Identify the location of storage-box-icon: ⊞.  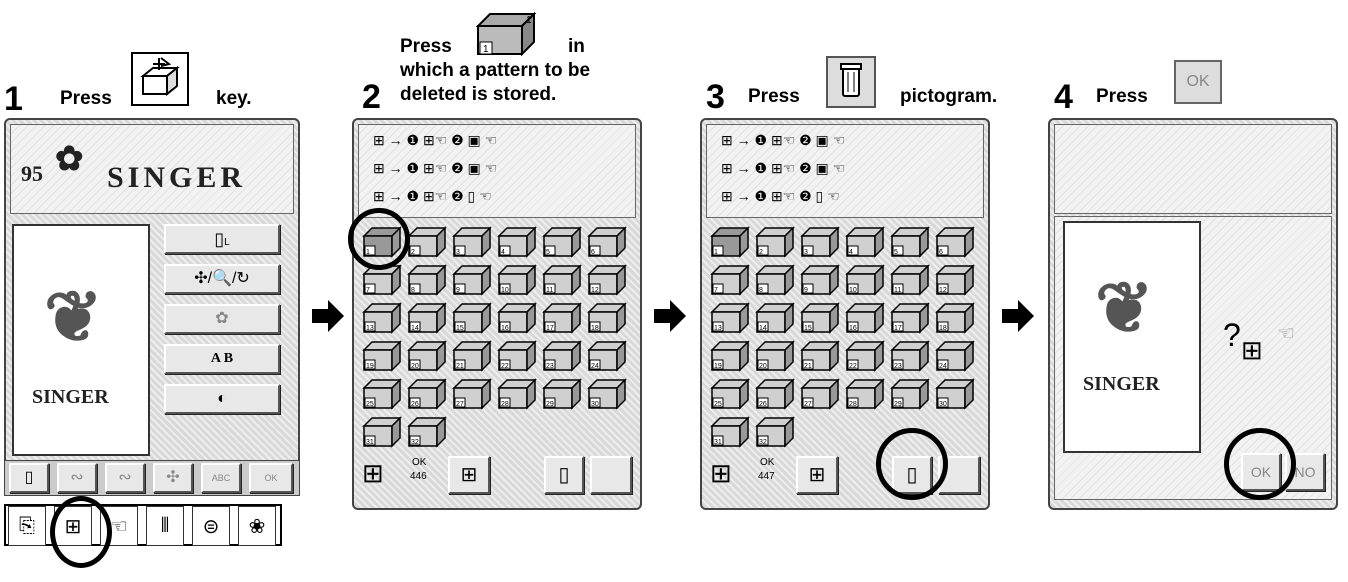
(721, 473).